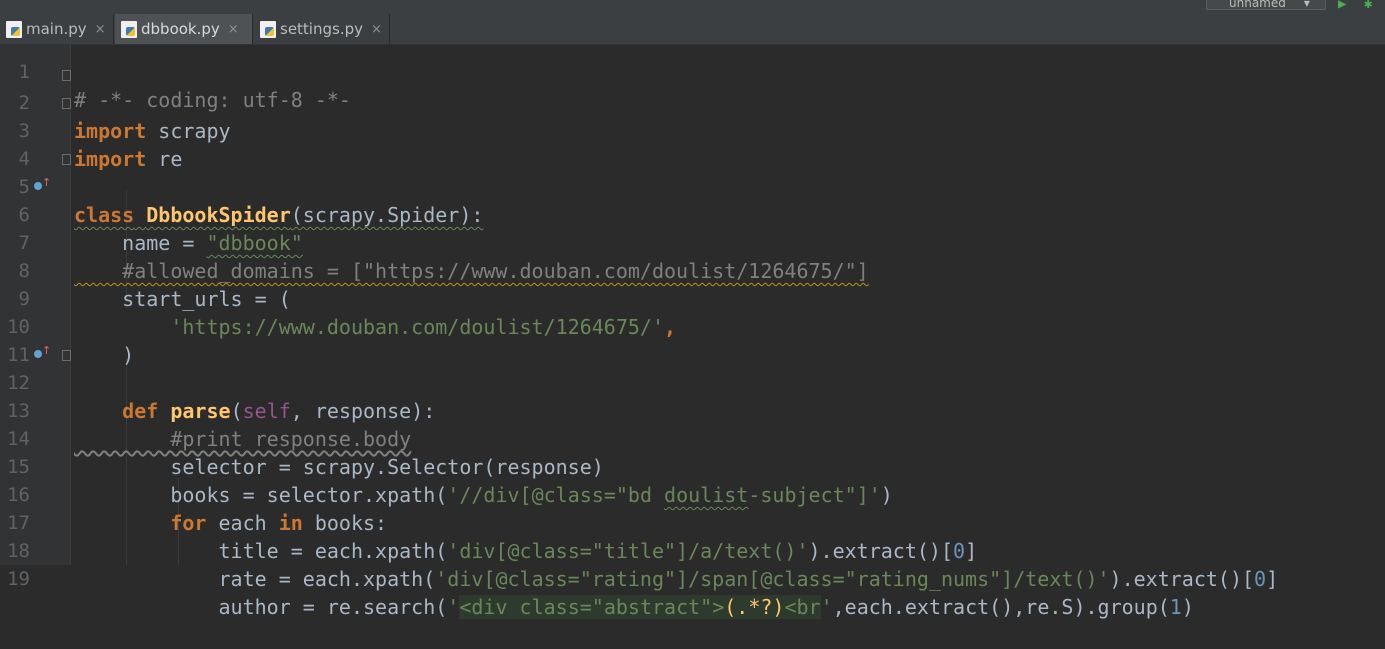  I want to click on code-text: for each in books:, so click(279, 523).